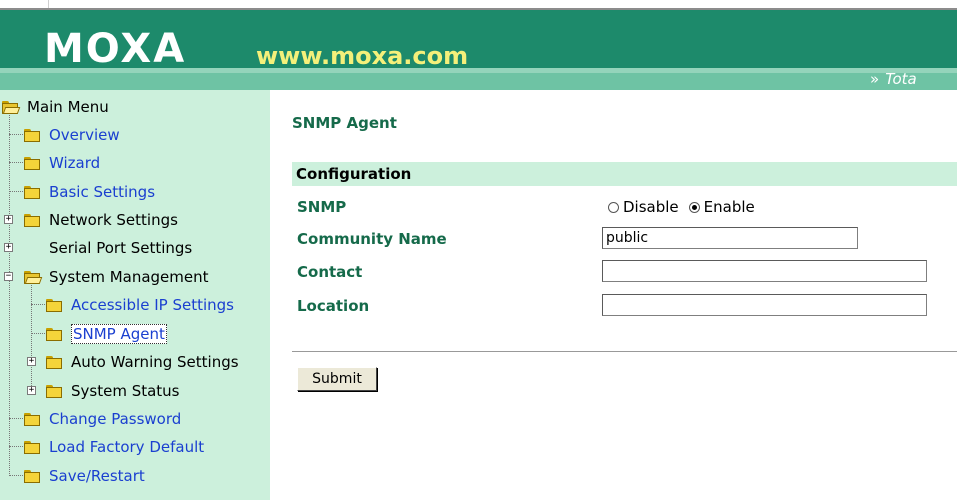 The height and width of the screenshot is (500, 957). I want to click on sidebar-item-accessible-ip-settings: Accessible IP Settings, so click(140, 305).